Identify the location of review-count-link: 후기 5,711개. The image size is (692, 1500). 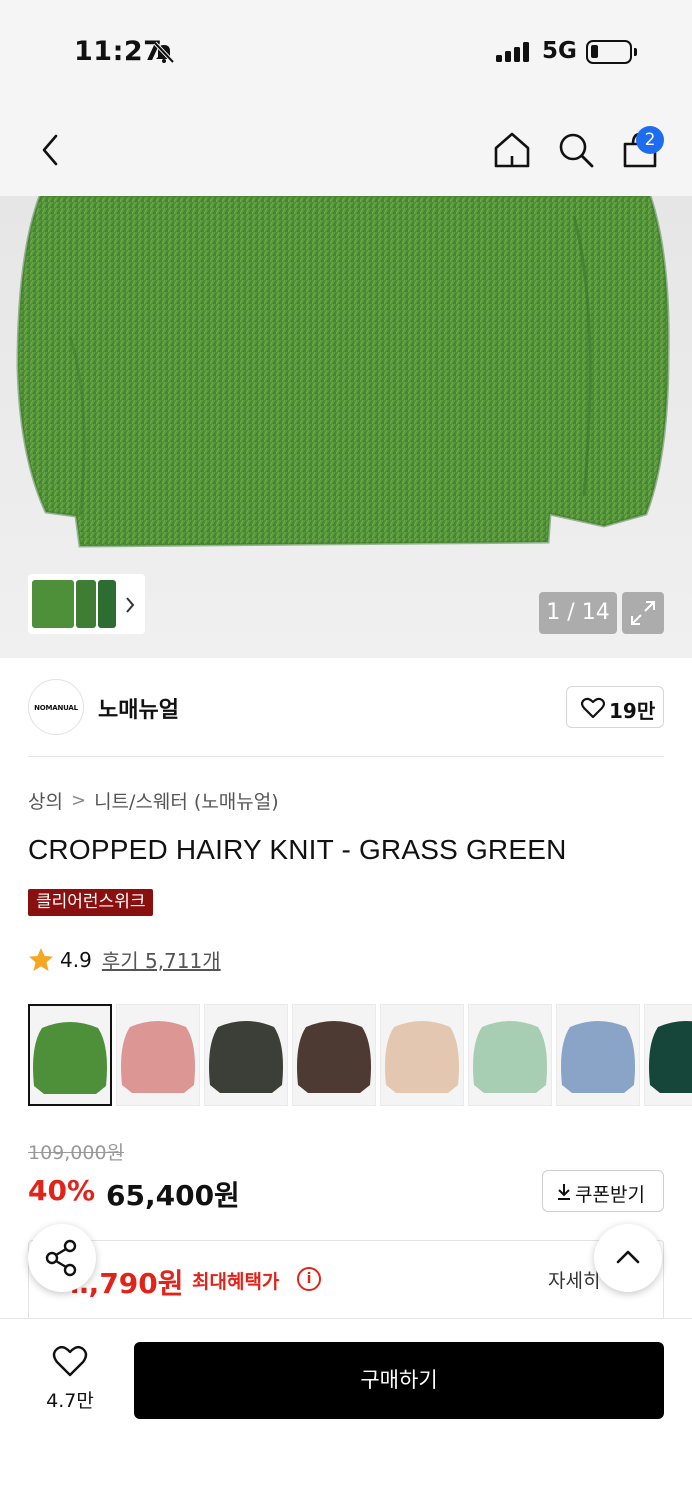
(161, 959).